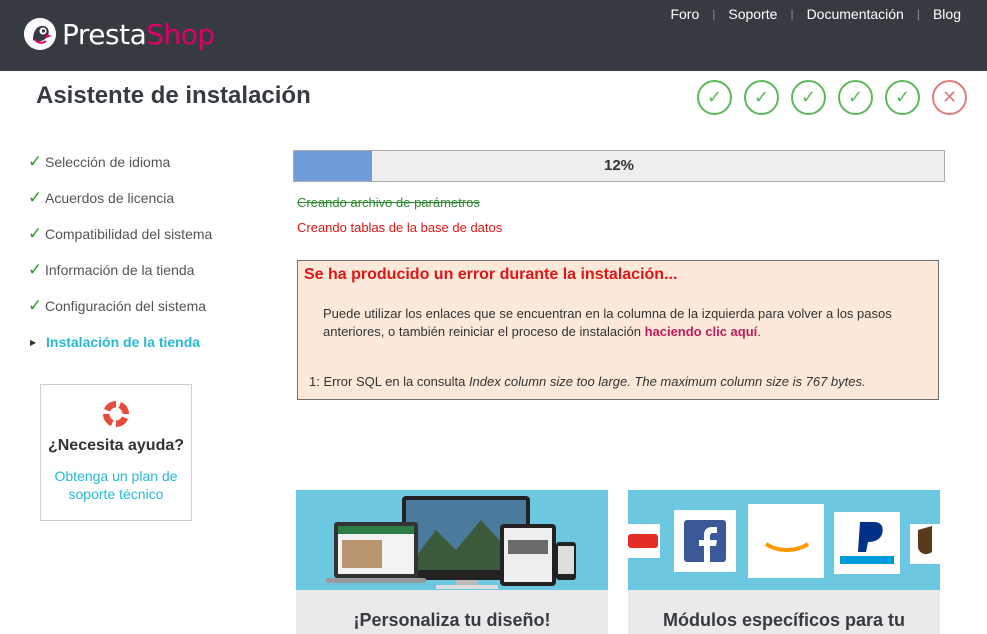 Image resolution: width=987 pixels, height=634 pixels. Describe the element at coordinates (126, 306) in the screenshot. I see `sidebar-item-label: Configuración del sistema` at that location.